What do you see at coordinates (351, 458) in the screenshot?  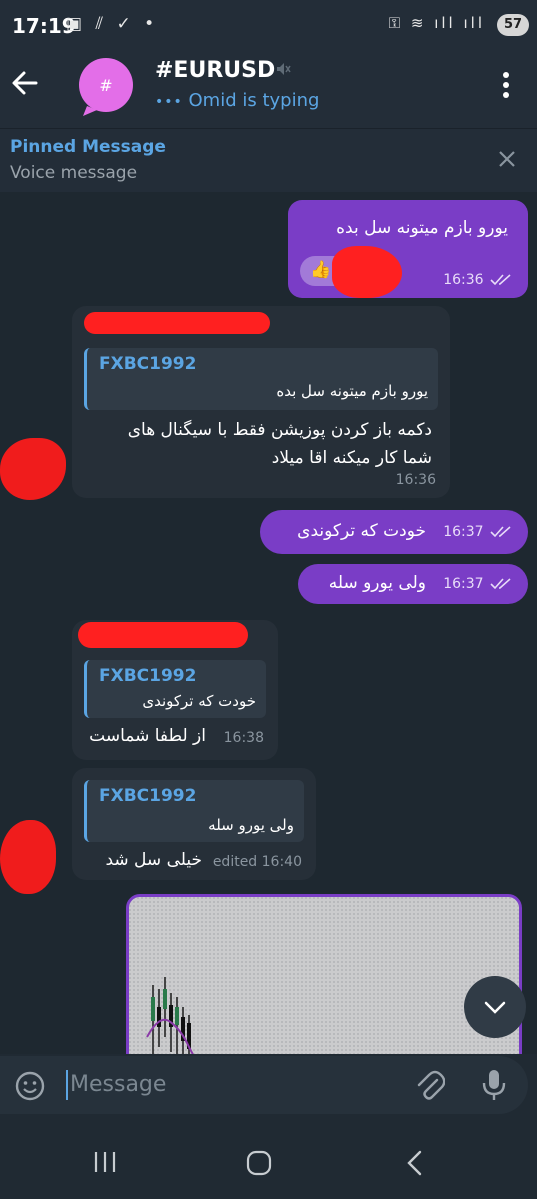 I see `message-text-line2: شما کار میکنه اقا میلاد` at bounding box center [351, 458].